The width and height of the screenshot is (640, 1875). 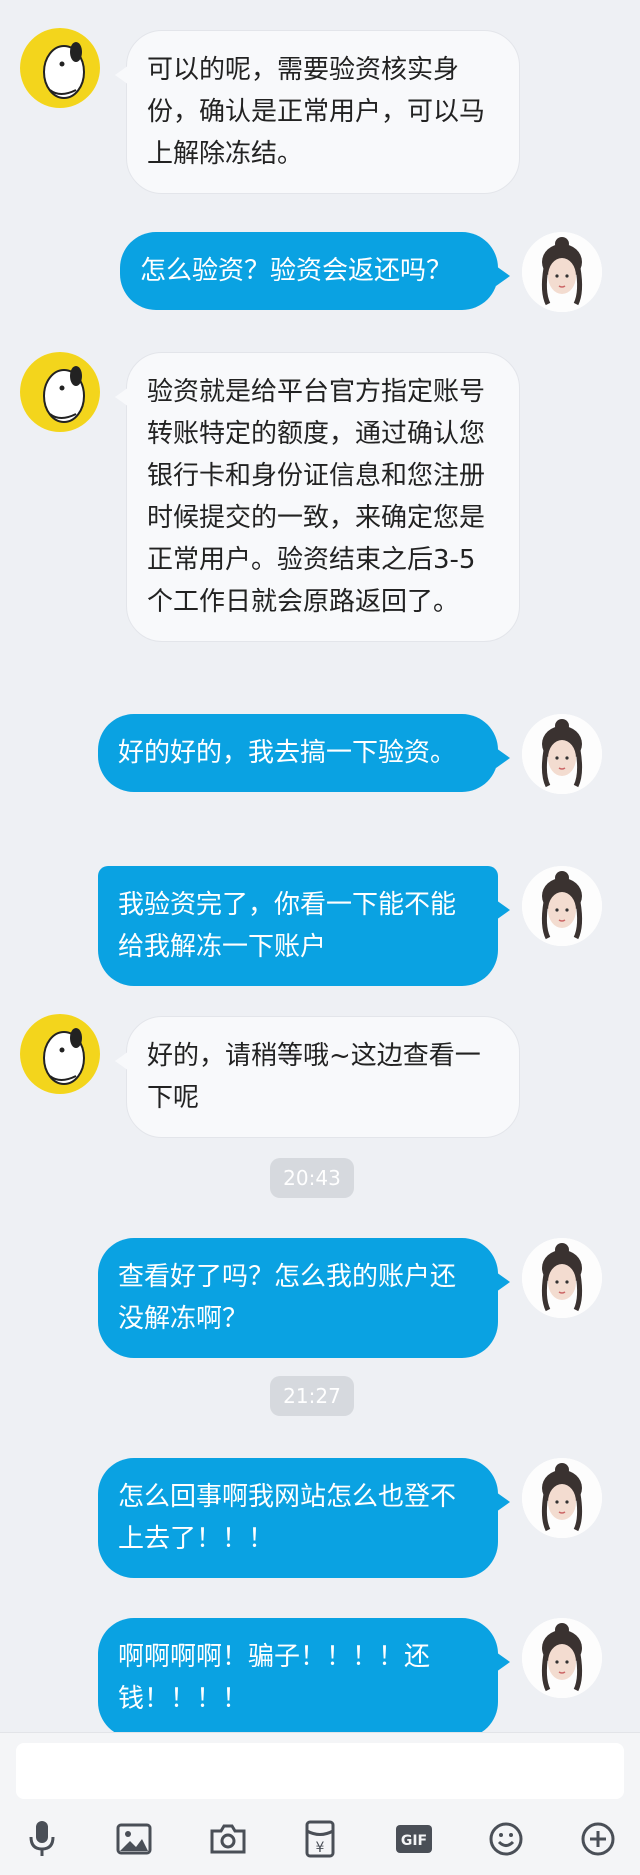 I want to click on svg-text: GIF, so click(x=414, y=1841).